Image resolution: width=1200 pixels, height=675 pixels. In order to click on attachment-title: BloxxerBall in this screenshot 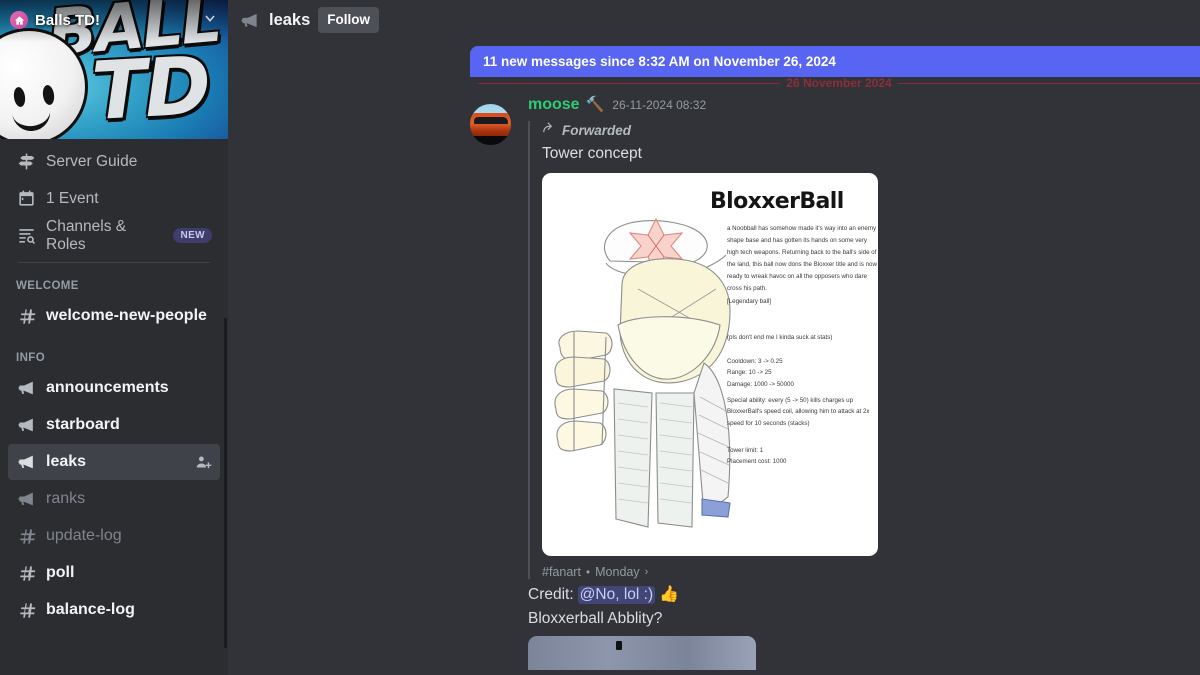, I will do `click(777, 201)`.